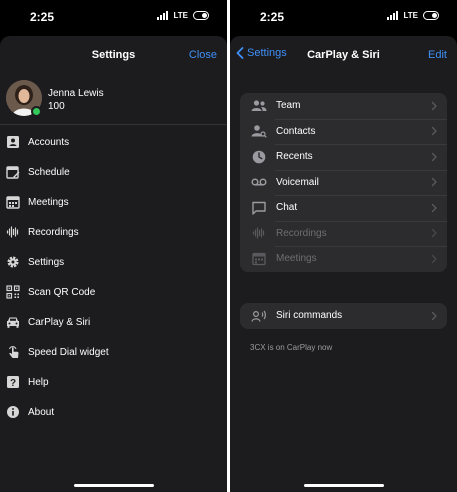 The image size is (457, 492). Describe the element at coordinates (113, 412) in the screenshot. I see `menu-item-about: About` at that location.